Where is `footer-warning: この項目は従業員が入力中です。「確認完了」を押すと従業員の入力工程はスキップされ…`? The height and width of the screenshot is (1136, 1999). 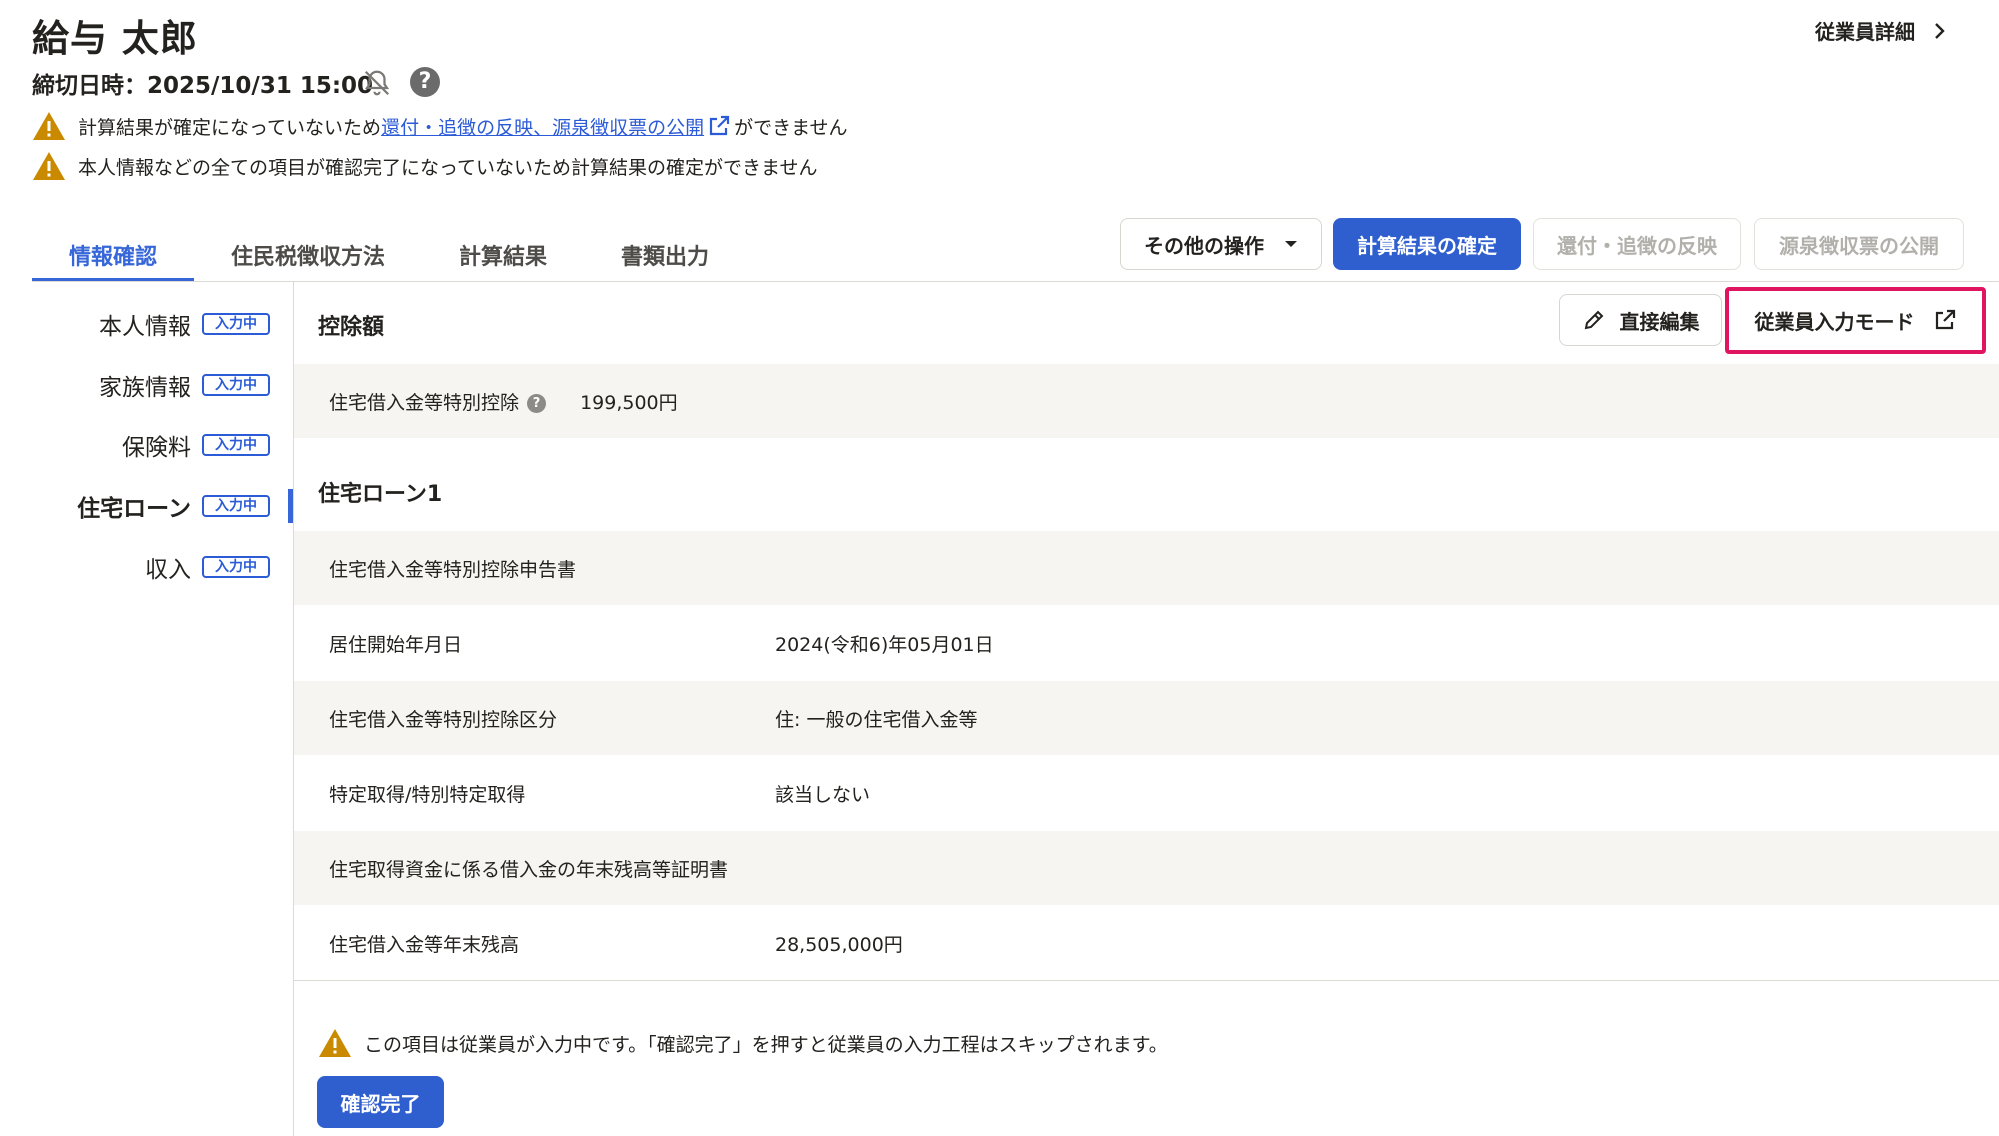 footer-warning: この項目は従業員が入力中です。「確認完了」を押すと従業員の入力工程はスキップされ… is located at coordinates (743, 1043).